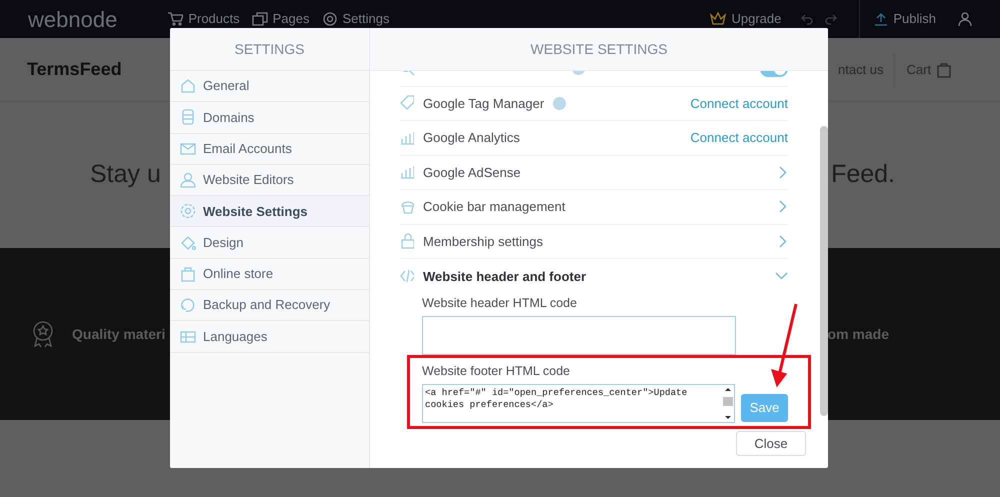  I want to click on paint-bucket-icon, so click(188, 242).